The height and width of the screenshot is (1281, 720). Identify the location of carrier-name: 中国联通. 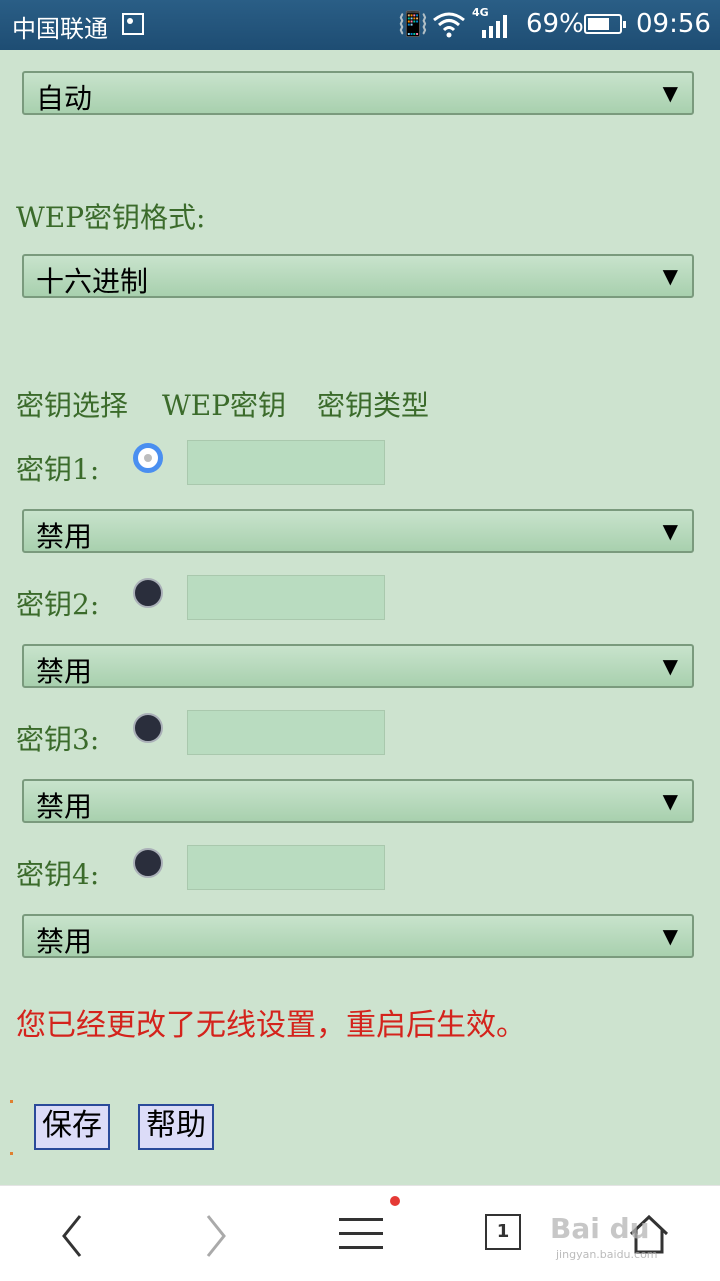
(60, 29).